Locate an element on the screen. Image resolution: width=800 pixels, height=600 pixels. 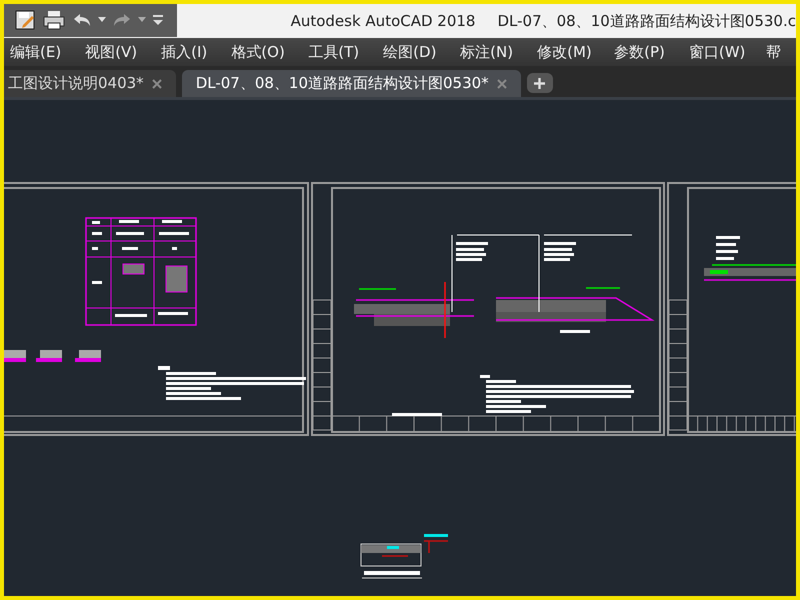
new-tab-button is located at coordinates (539, 83).